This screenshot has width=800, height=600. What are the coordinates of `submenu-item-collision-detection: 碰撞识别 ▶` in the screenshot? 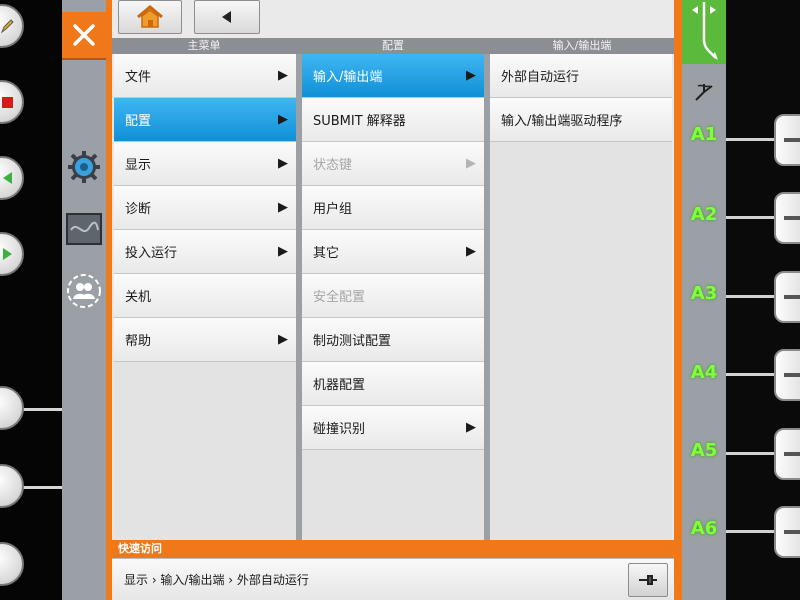 It's located at (393, 428).